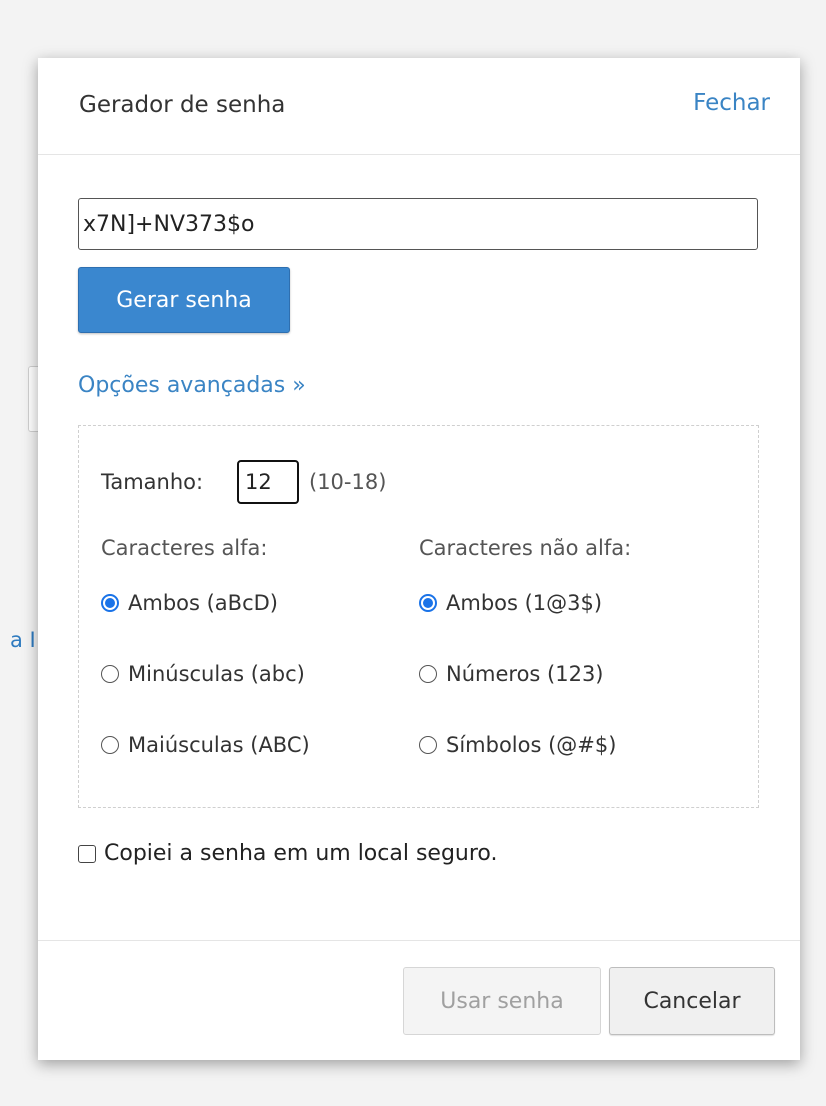  I want to click on alpha-option-label: Maiúsculas (ABC), so click(219, 745).